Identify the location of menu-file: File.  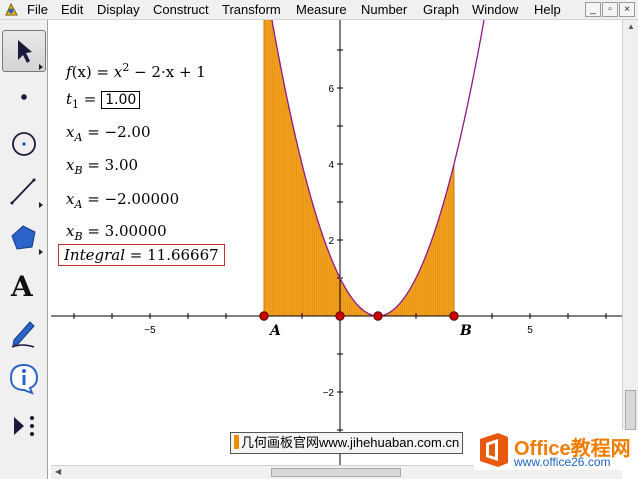
(37, 10).